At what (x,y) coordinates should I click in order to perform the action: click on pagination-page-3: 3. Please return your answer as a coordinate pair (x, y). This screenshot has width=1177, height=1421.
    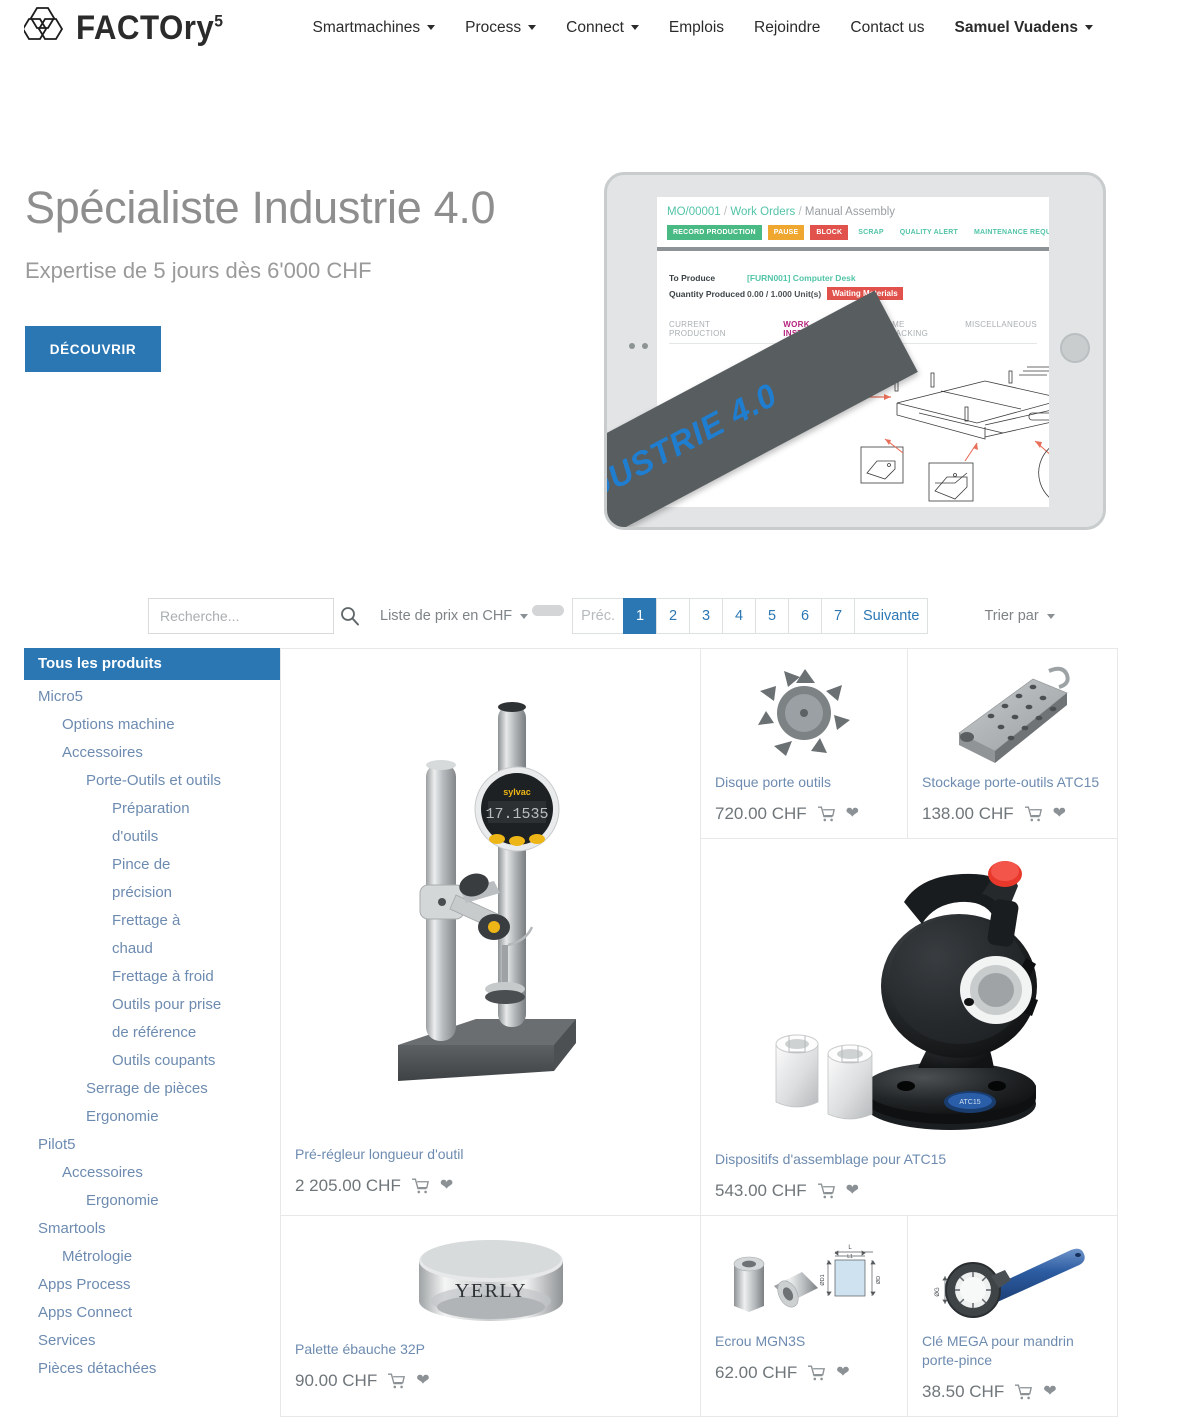
    Looking at the image, I should click on (706, 616).